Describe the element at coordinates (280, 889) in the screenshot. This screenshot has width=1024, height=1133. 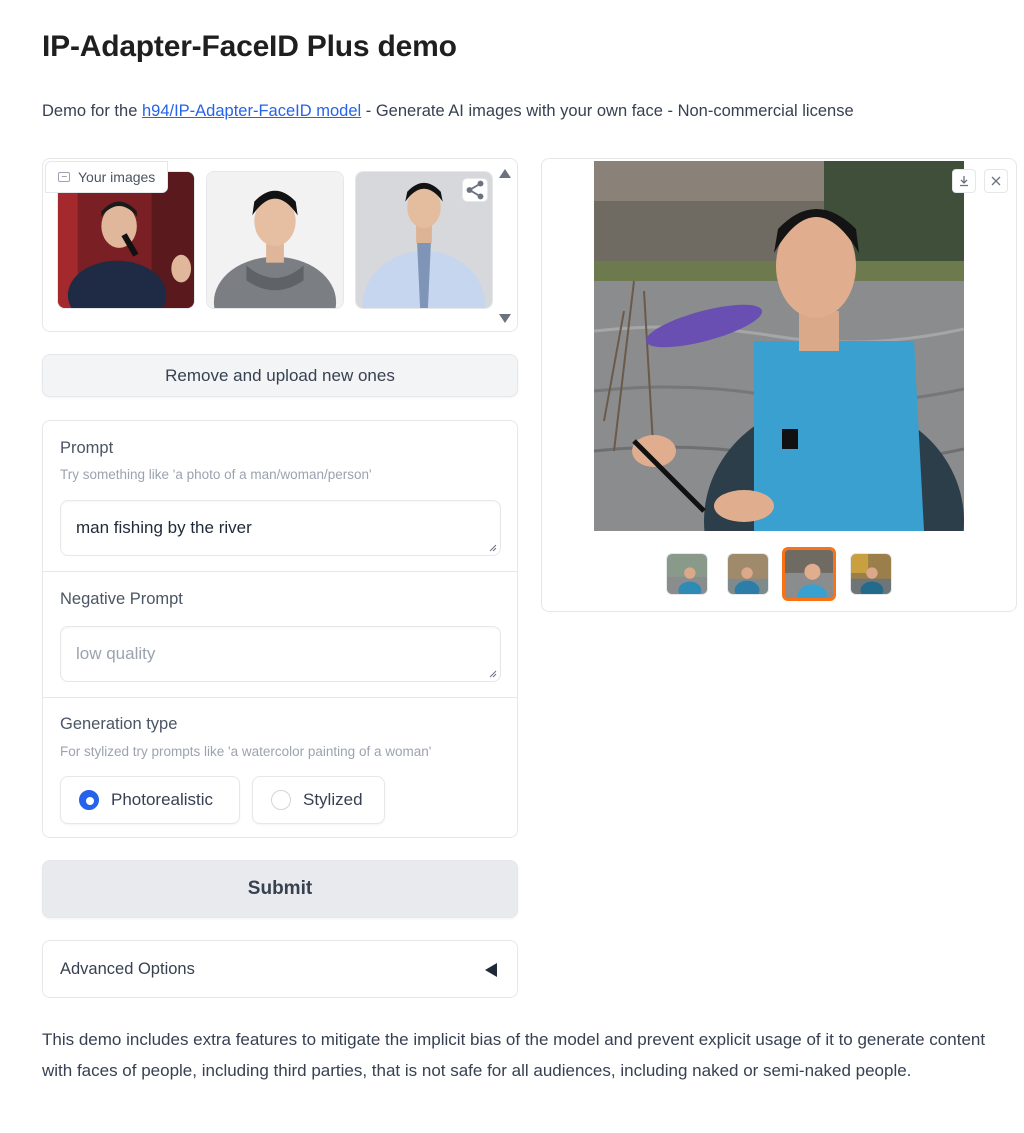
I see `submit-button: Submit` at that location.